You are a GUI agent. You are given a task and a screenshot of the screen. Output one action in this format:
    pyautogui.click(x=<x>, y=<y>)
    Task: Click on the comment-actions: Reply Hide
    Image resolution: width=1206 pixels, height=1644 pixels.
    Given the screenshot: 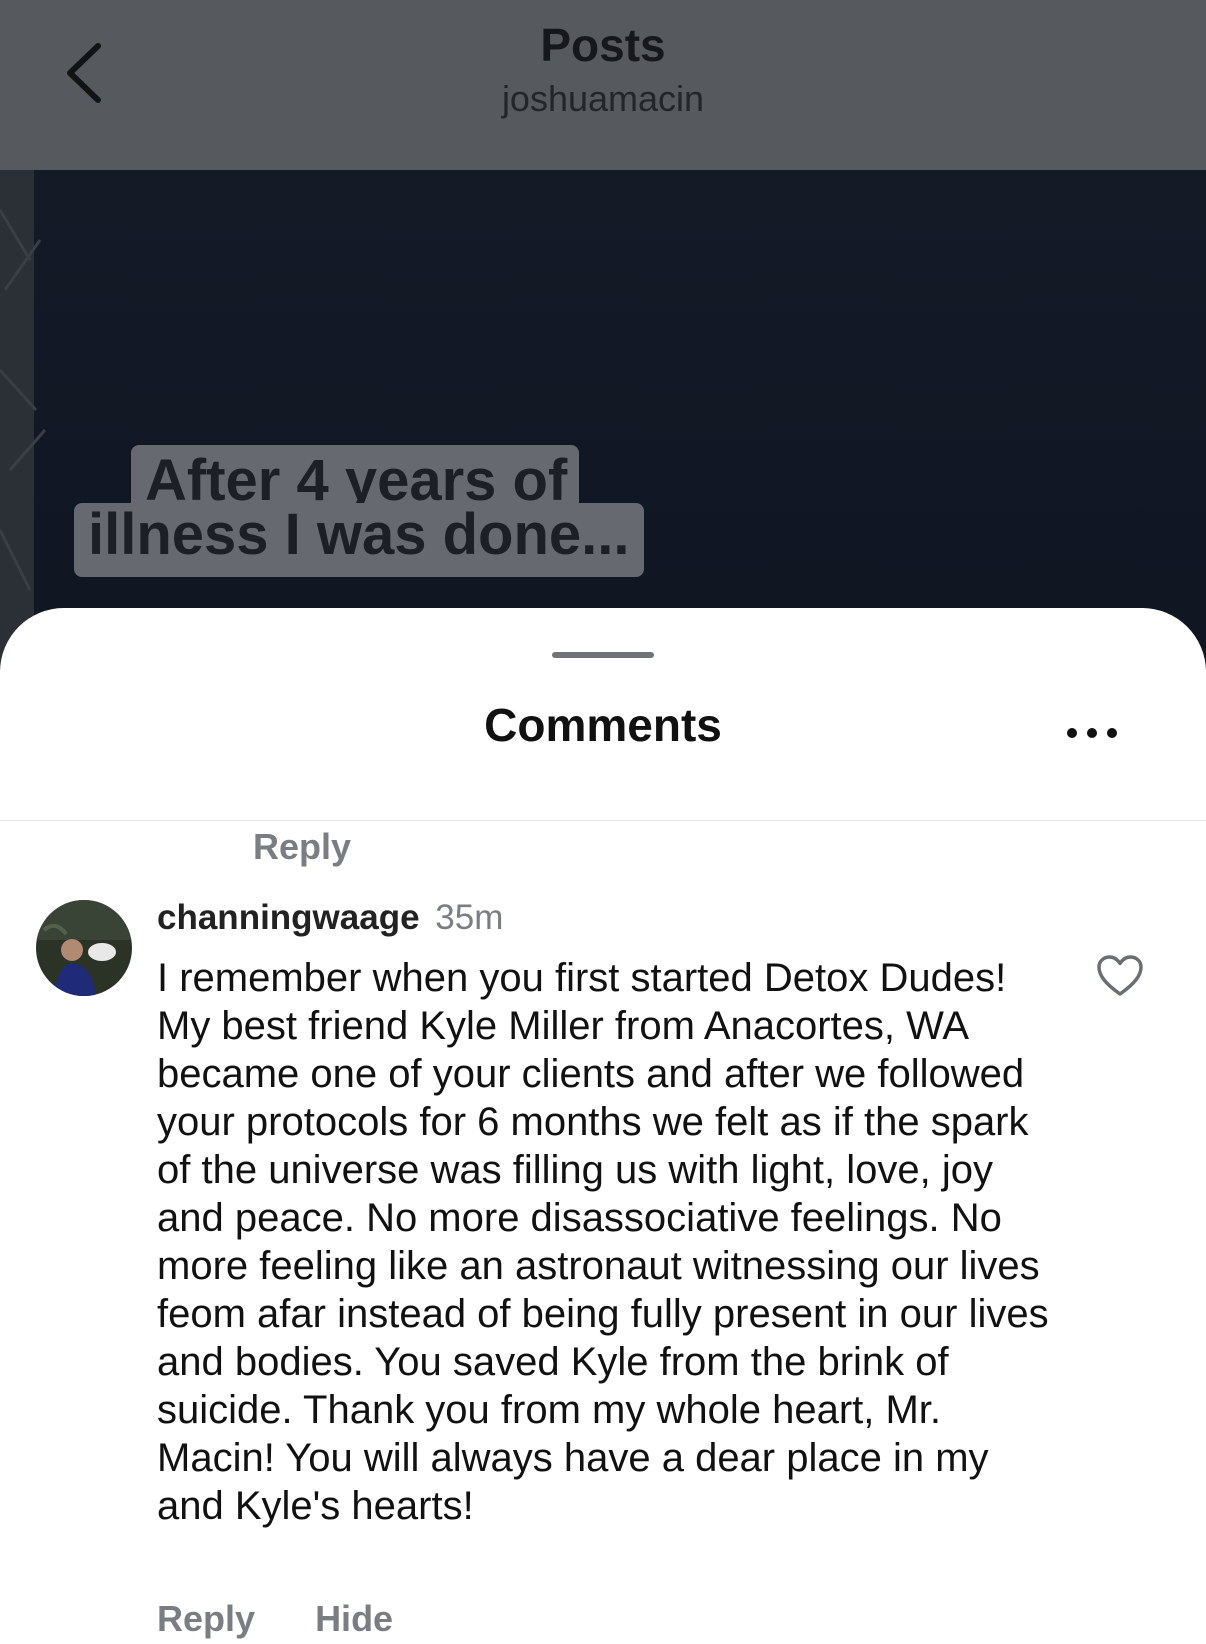 What is the action you would take?
    pyautogui.click(x=275, y=1619)
    